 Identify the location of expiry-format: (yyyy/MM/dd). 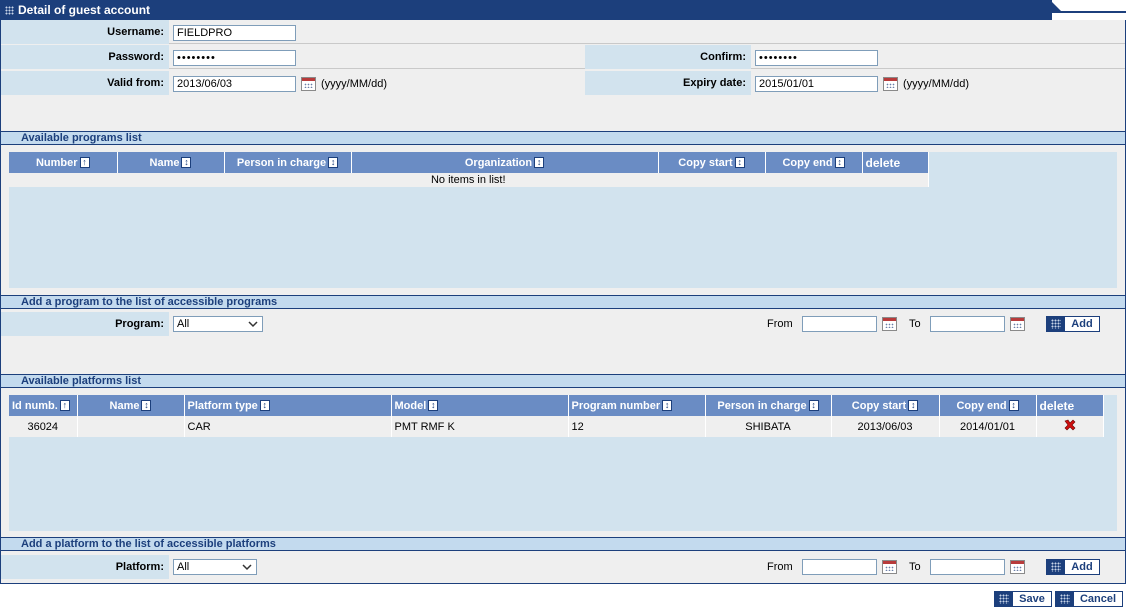
(936, 84).